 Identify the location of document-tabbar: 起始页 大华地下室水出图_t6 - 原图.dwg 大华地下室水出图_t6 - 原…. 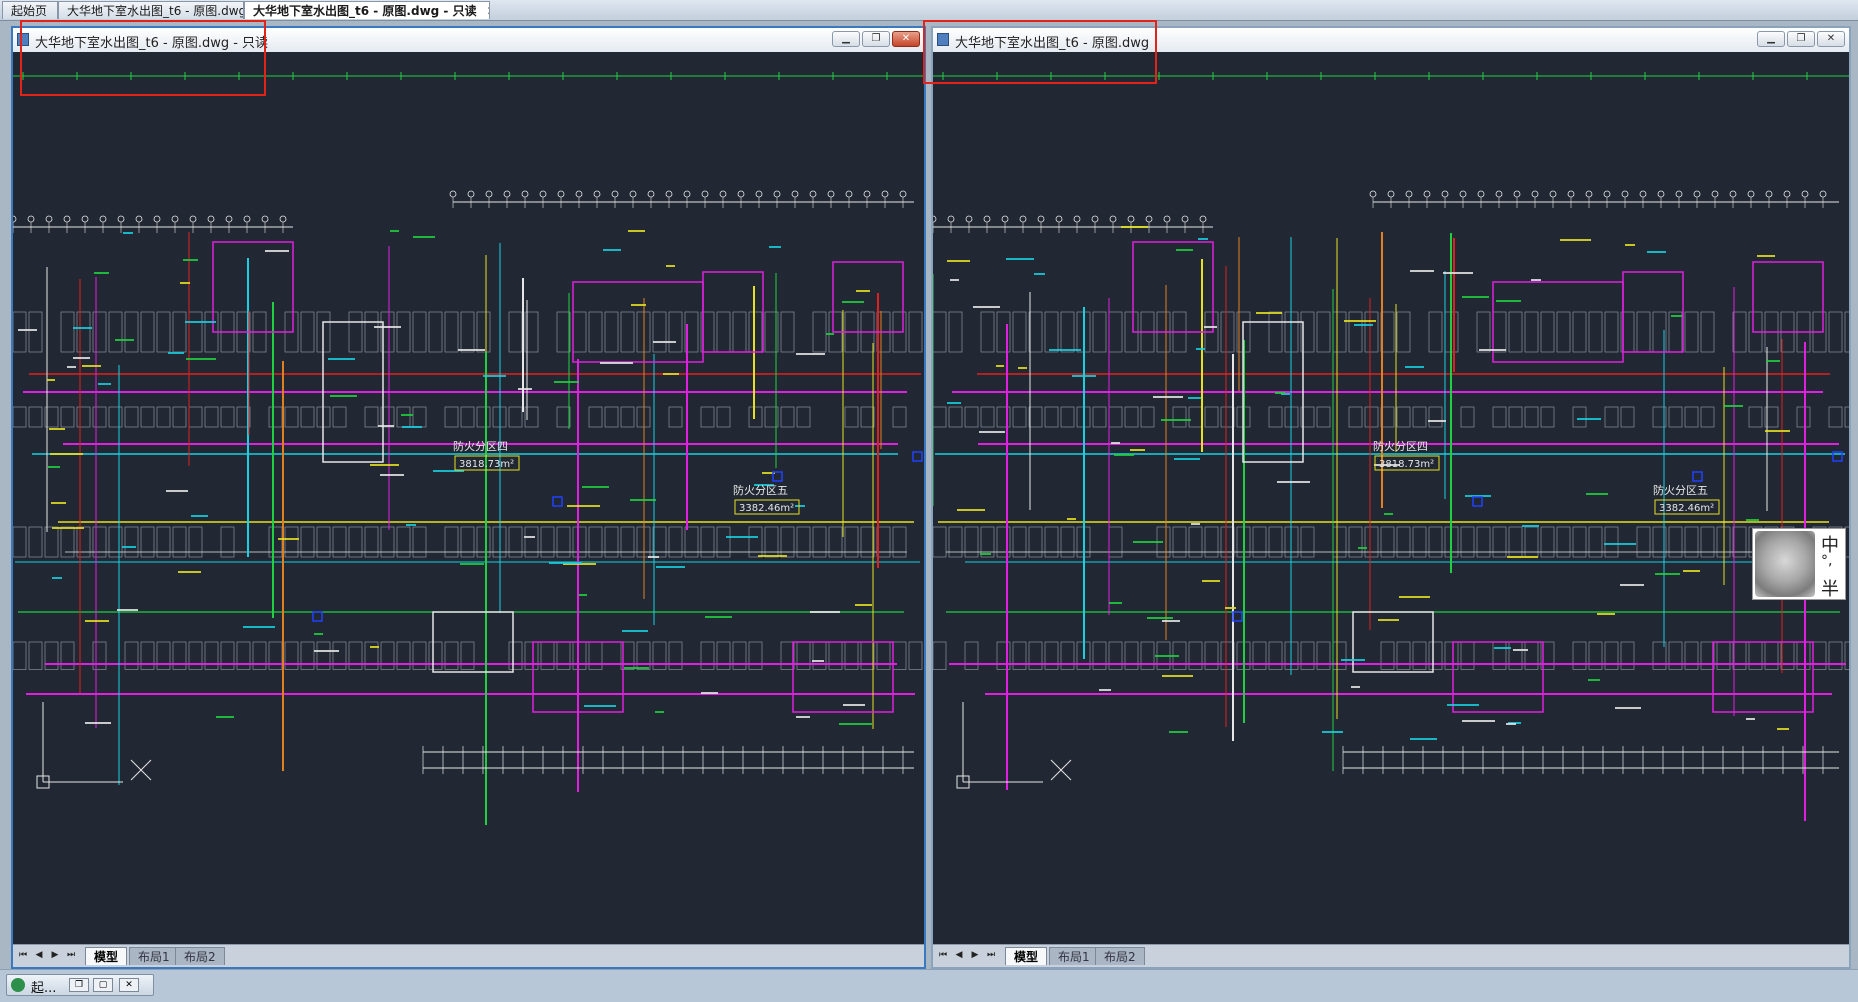
(929, 10).